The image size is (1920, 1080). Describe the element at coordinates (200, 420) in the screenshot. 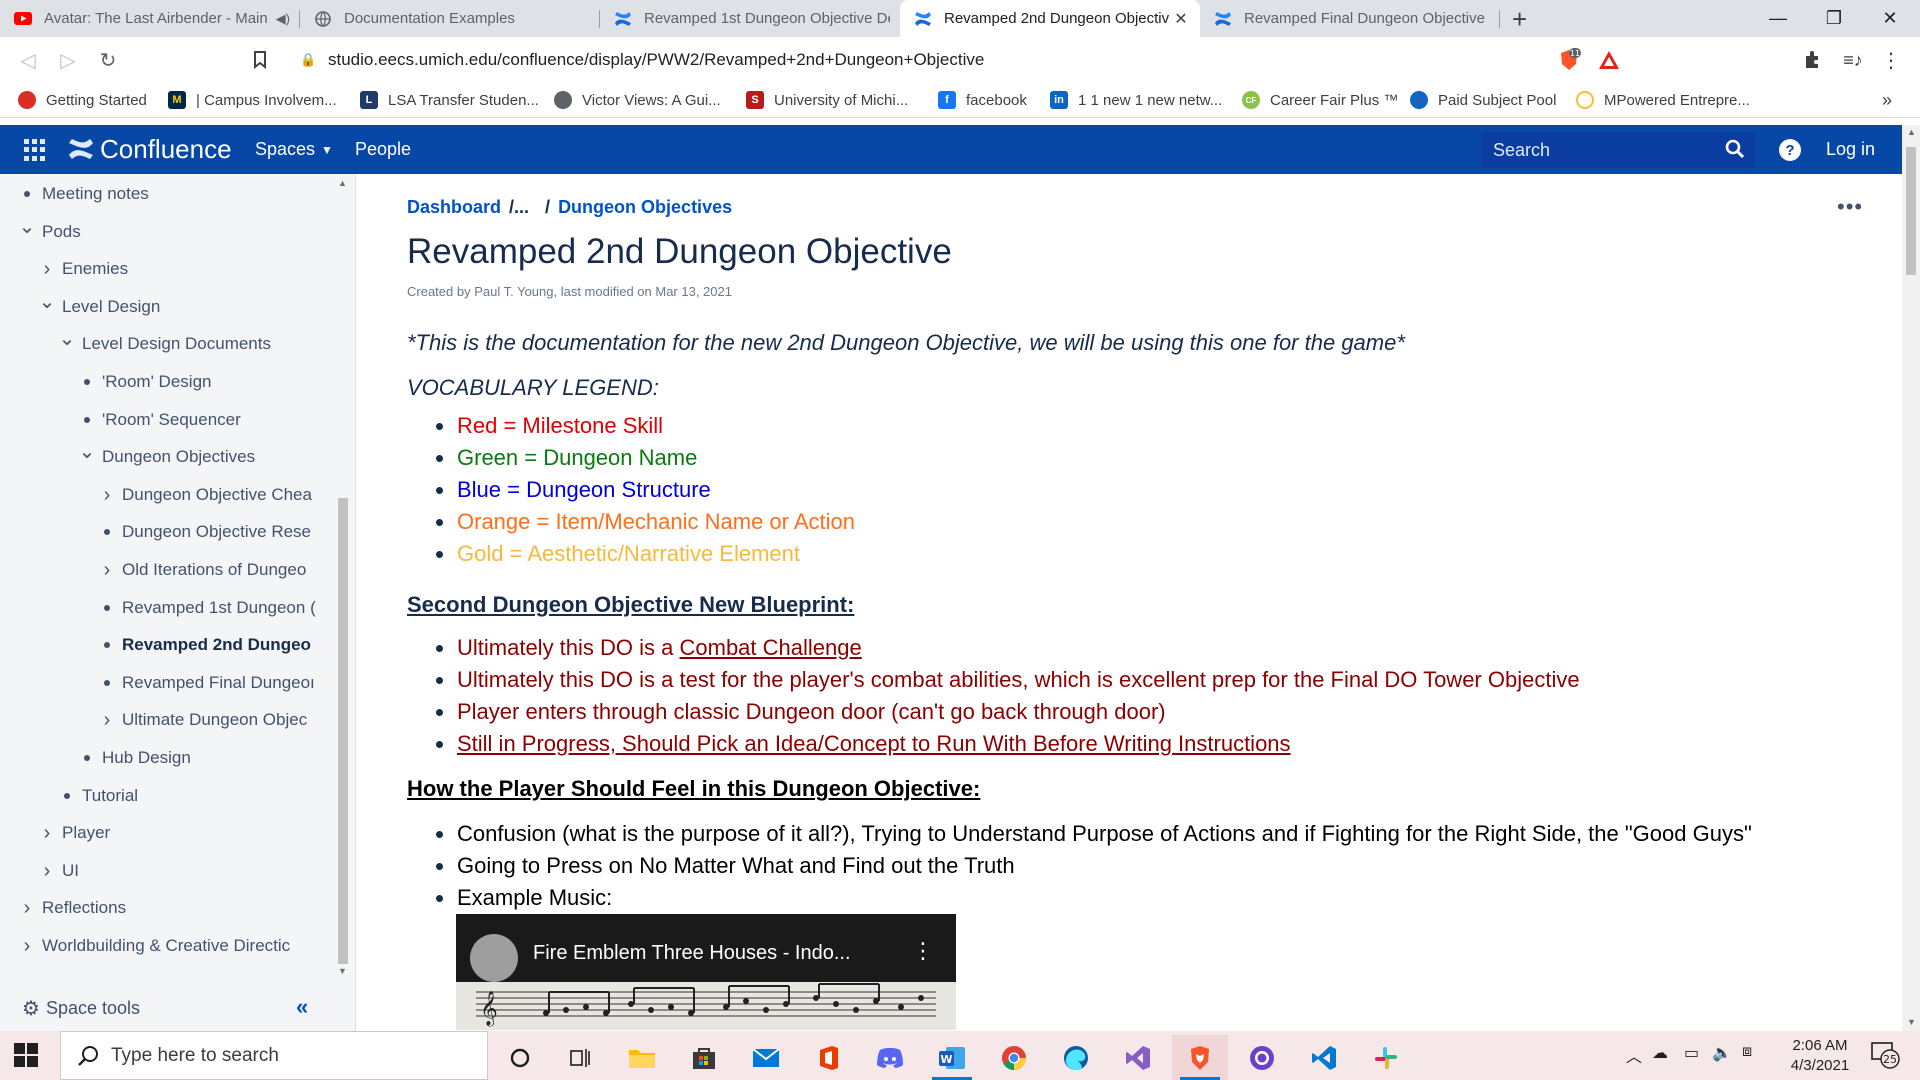

I see `sidebar-item: 'Room' Sequencer` at that location.